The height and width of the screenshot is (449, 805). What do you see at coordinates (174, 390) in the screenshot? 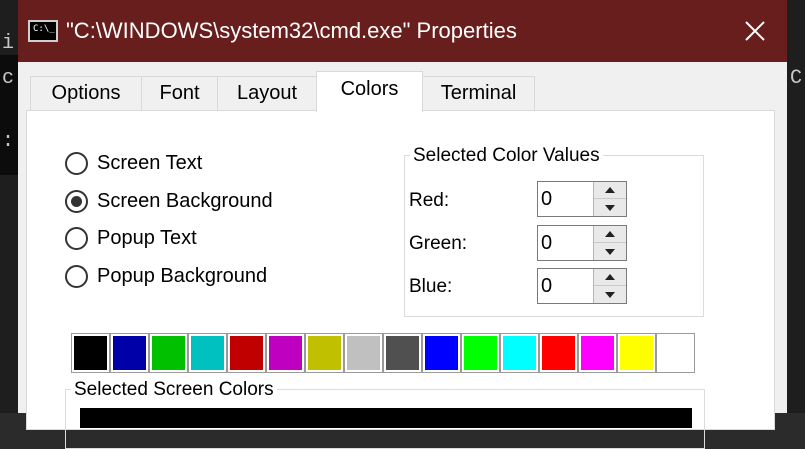
I see `group-title: Selected Screen Colors` at bounding box center [174, 390].